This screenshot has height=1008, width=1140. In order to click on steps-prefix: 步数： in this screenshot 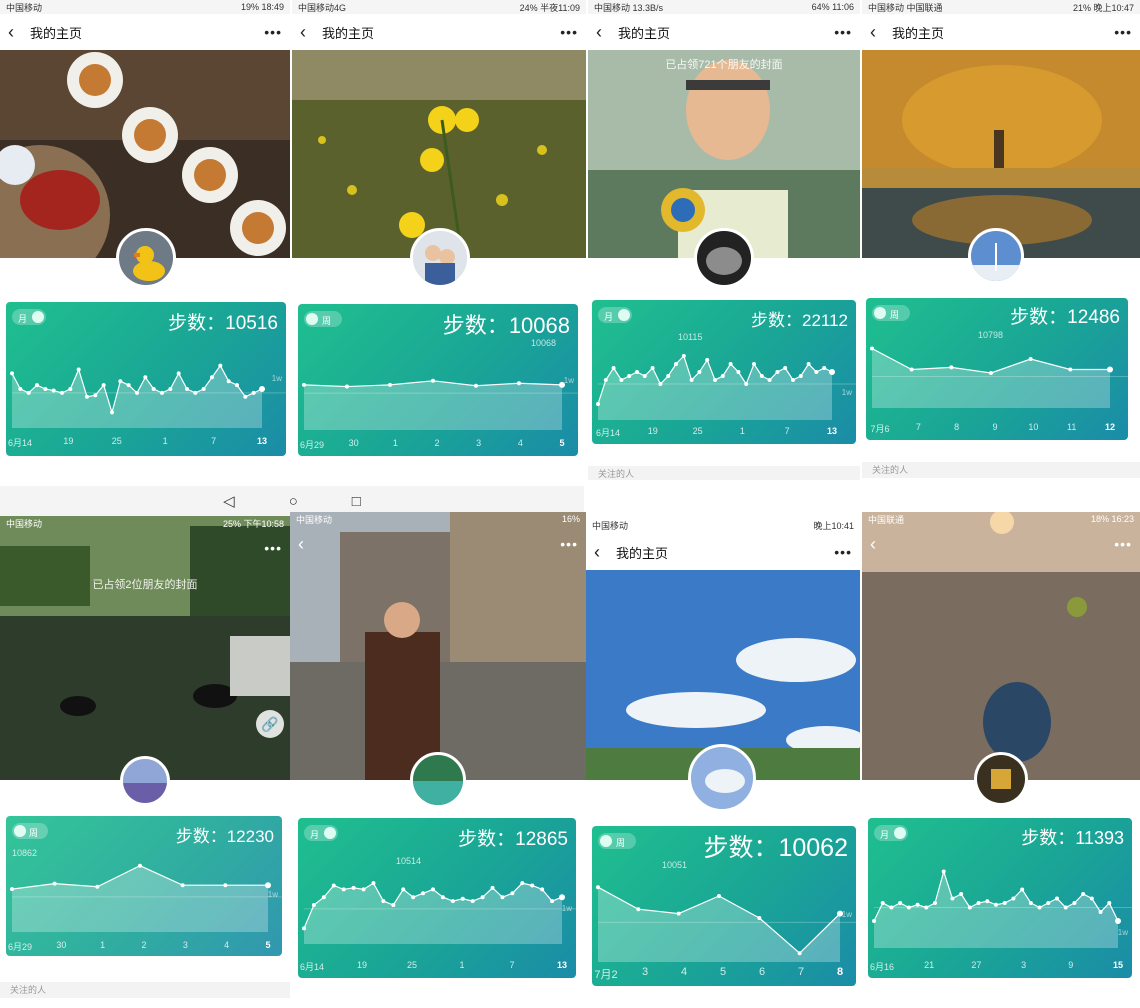, I will do `click(475, 325)`.